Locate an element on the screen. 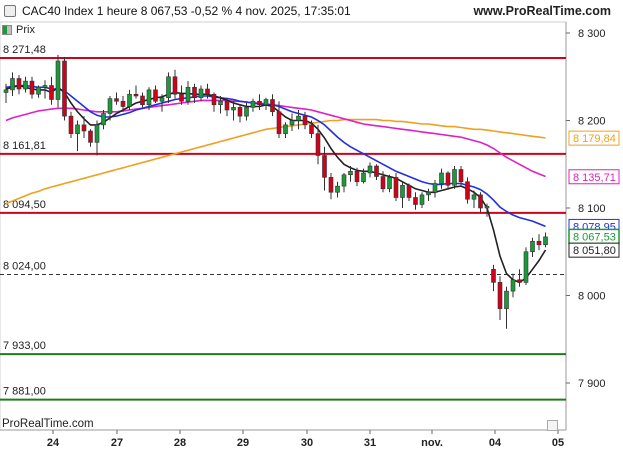 The image size is (623, 450). y-tick-label: 8 200 is located at coordinates (592, 122).